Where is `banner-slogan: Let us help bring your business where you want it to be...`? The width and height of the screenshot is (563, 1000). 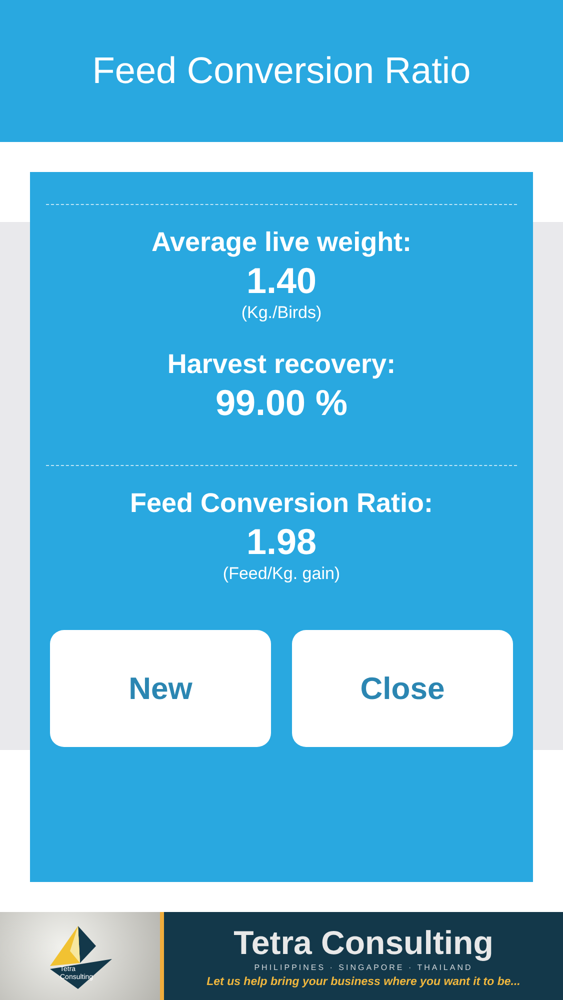 banner-slogan: Let us help bring your business where you want it to be... is located at coordinates (363, 982).